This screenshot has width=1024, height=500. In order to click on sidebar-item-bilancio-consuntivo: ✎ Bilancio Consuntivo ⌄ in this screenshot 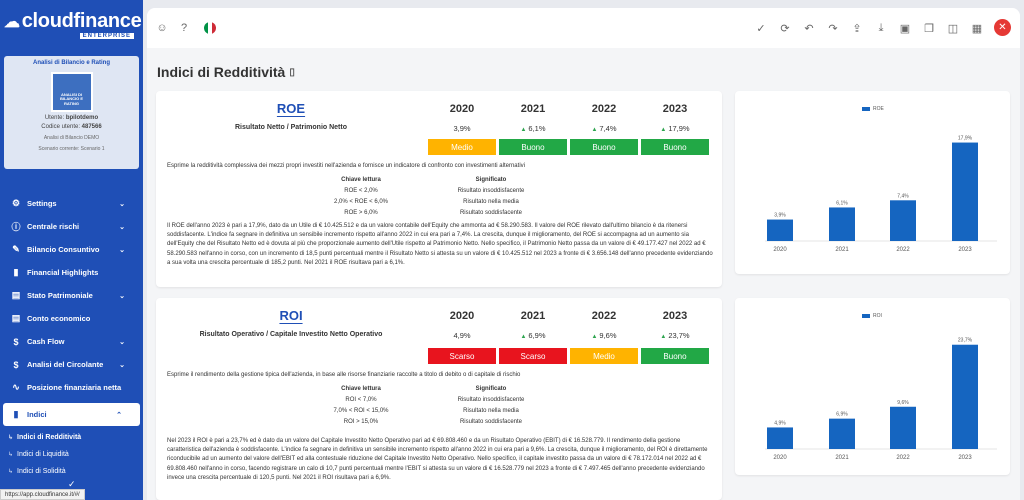, I will do `click(71, 249)`.